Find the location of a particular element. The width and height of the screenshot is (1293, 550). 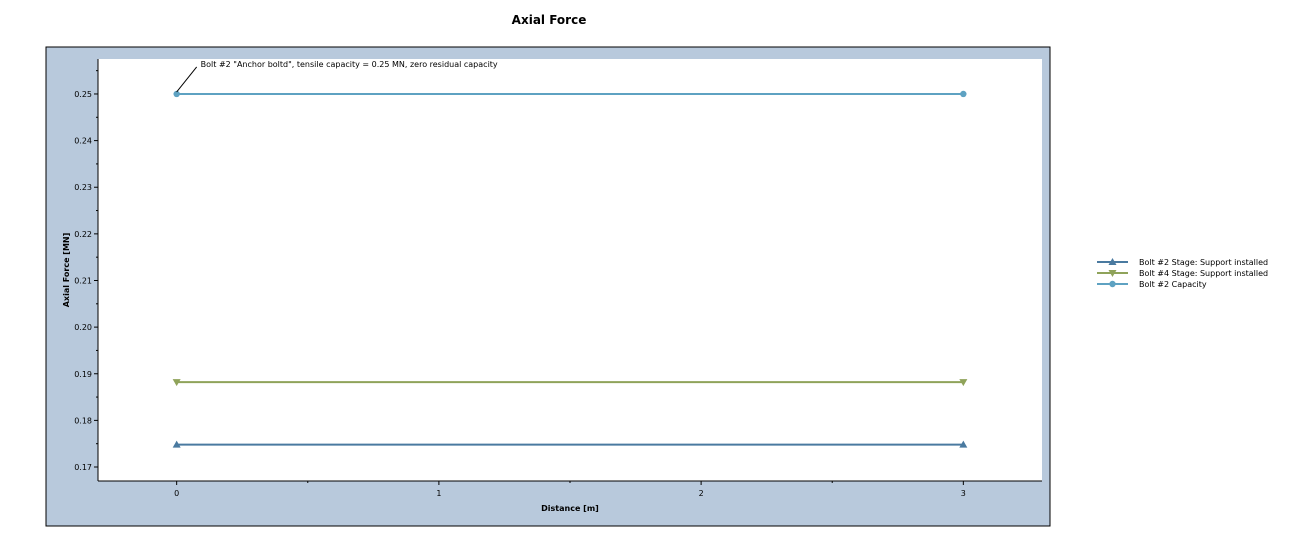

y-tick-label: 0.24 is located at coordinates (83, 141).